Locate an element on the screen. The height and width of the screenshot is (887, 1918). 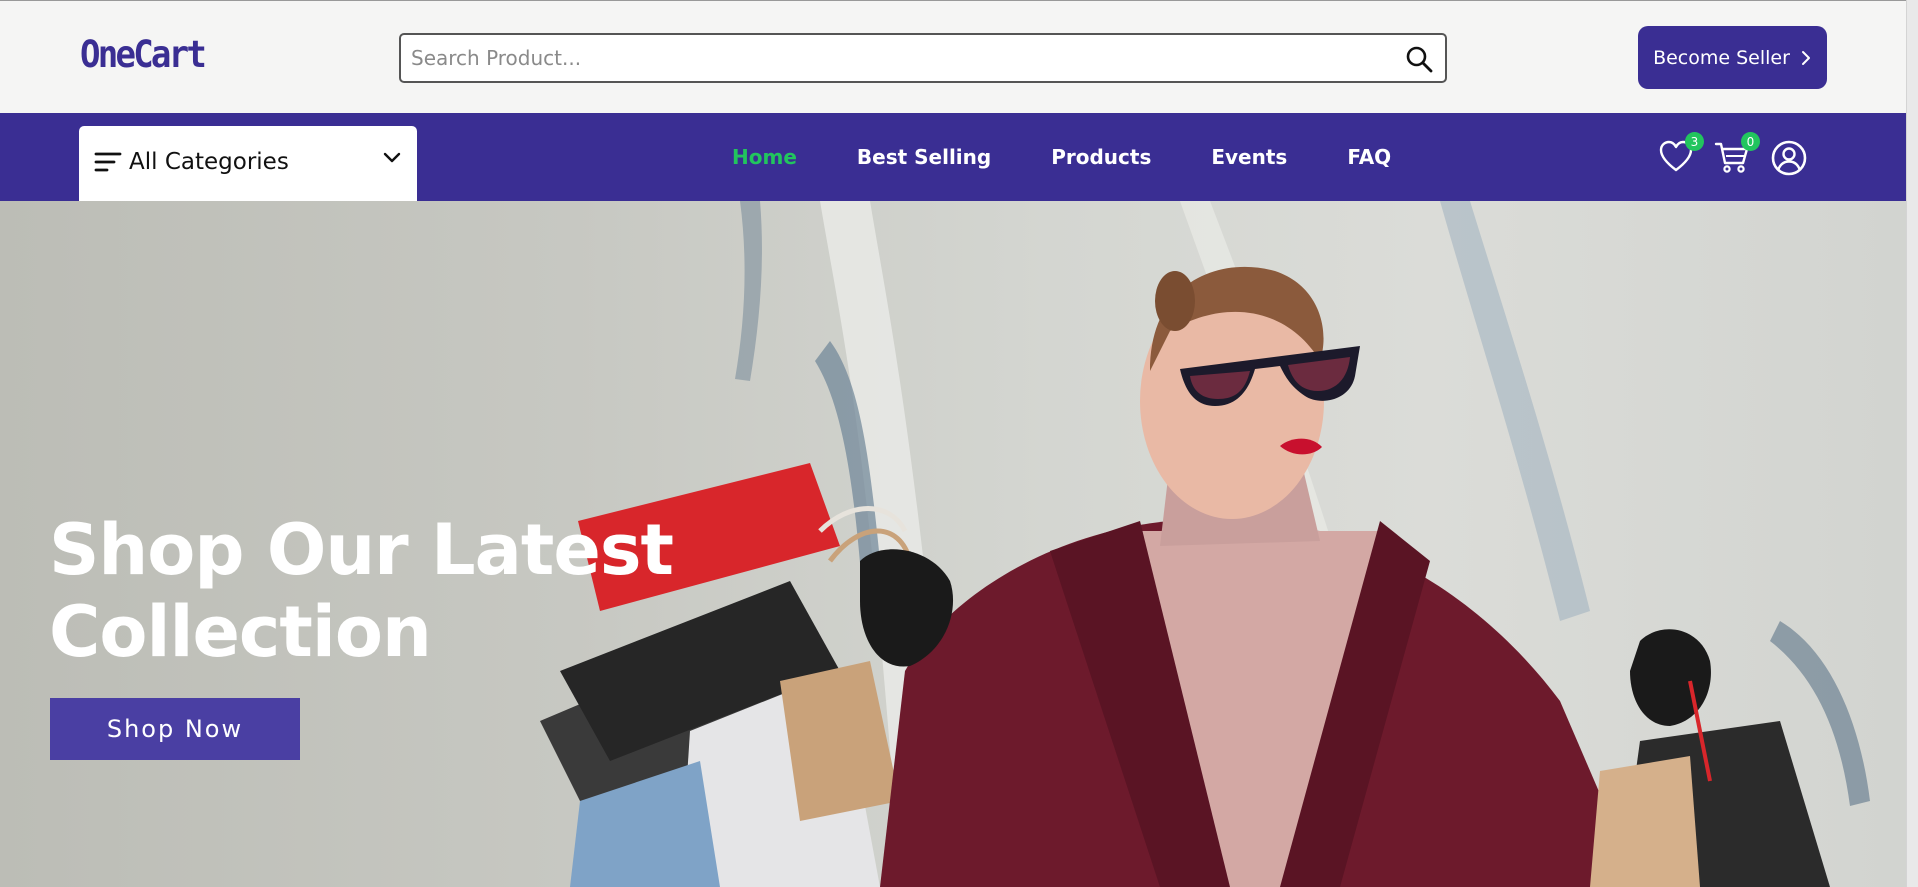
hero-title-line1: Shop Our Latest is located at coordinates (361, 550).